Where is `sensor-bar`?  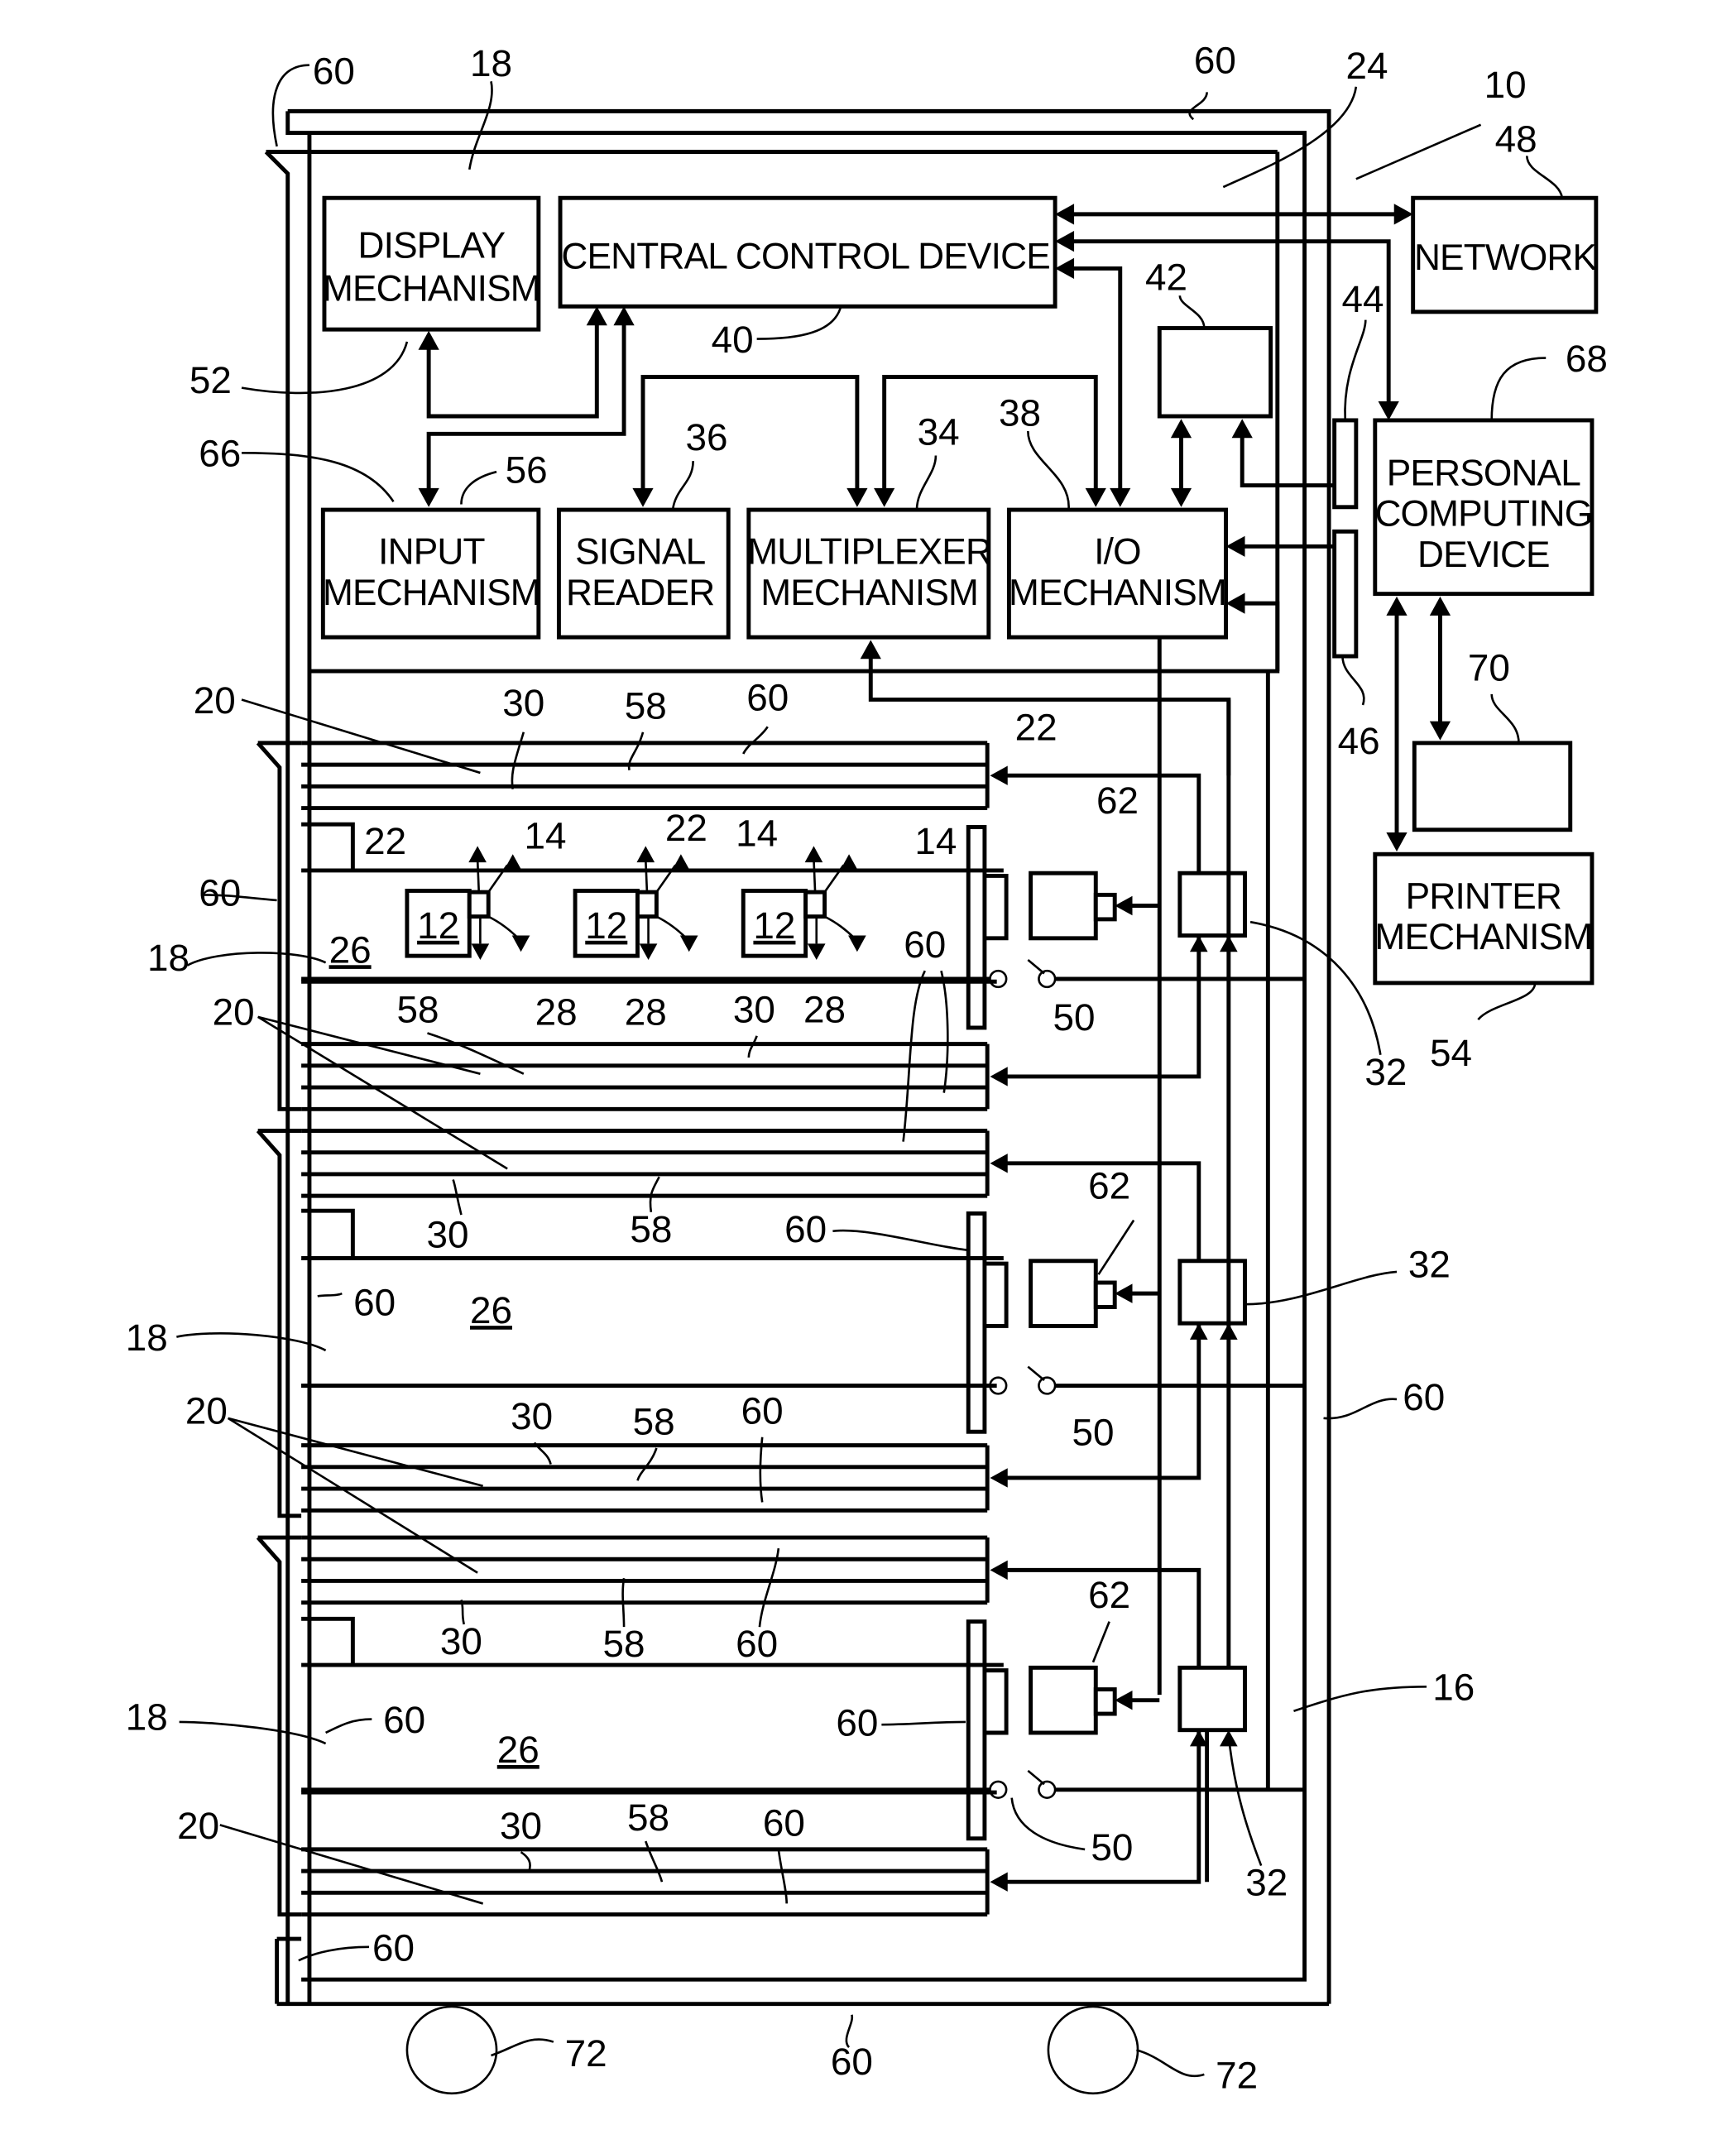
sensor-bar is located at coordinates (976, 1730).